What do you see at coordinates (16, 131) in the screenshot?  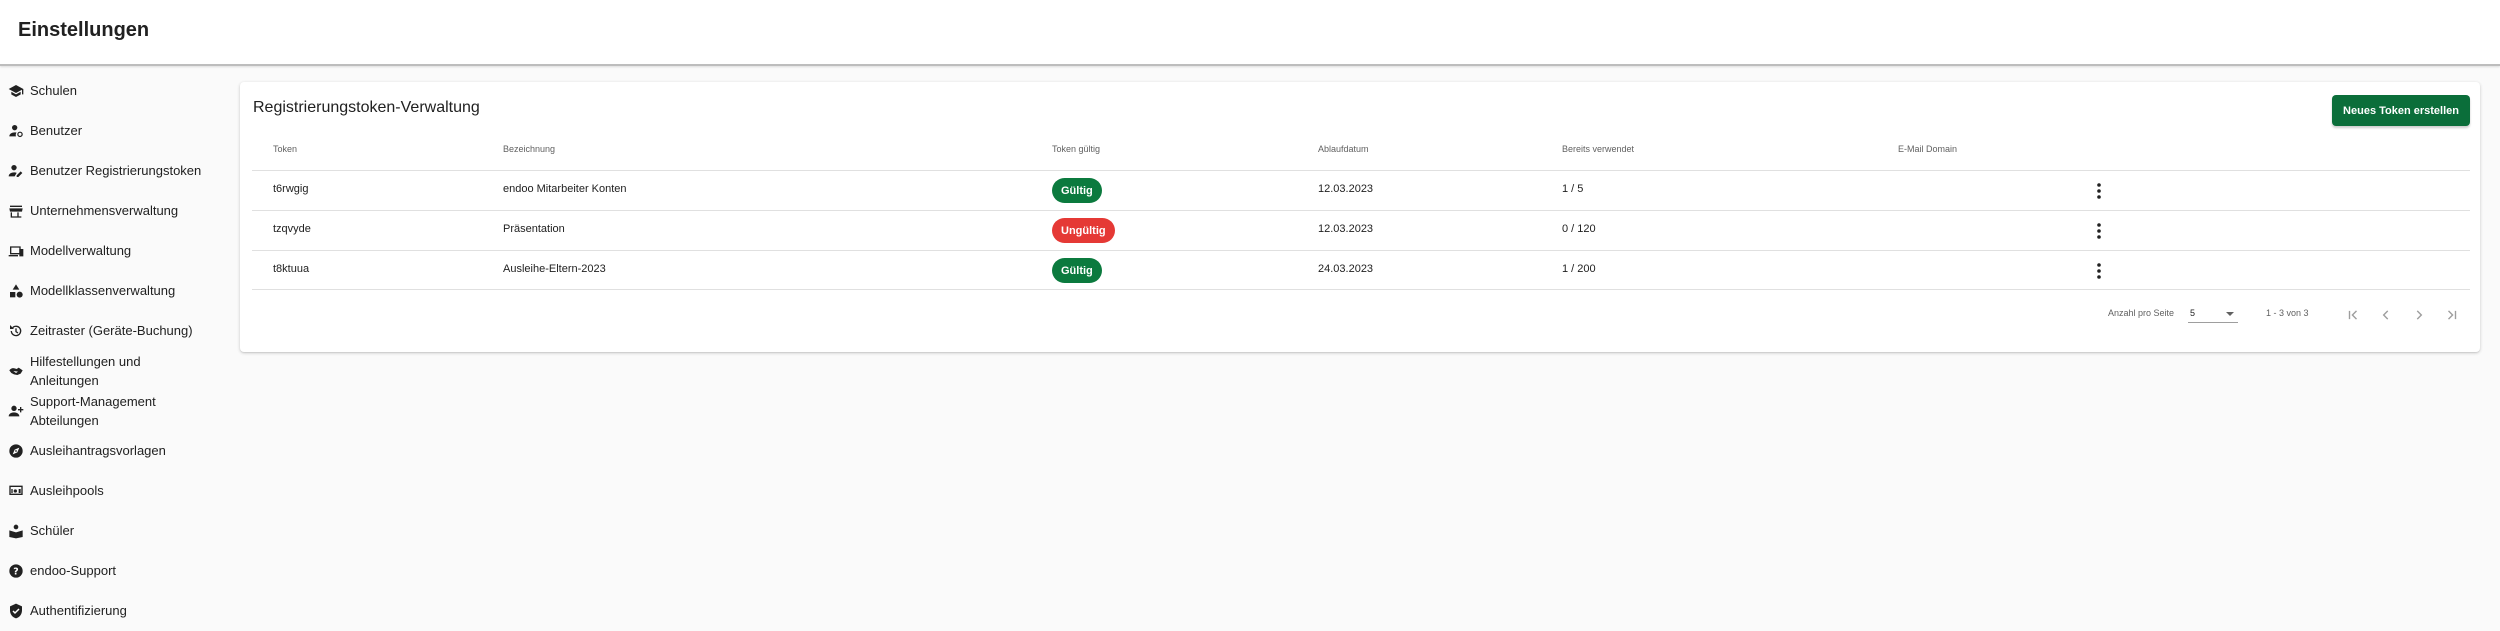 I see `user-settings-icon` at bounding box center [16, 131].